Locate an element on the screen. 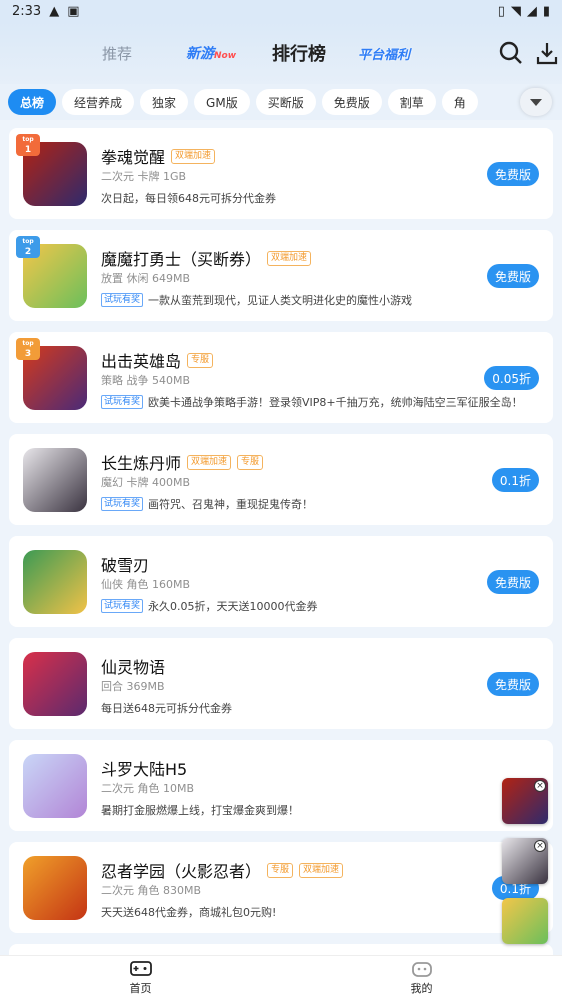  category-filter-bar: 总榜 经营养成 独家 GM版 买断版 免费版 割草 角 is located at coordinates (281, 102).